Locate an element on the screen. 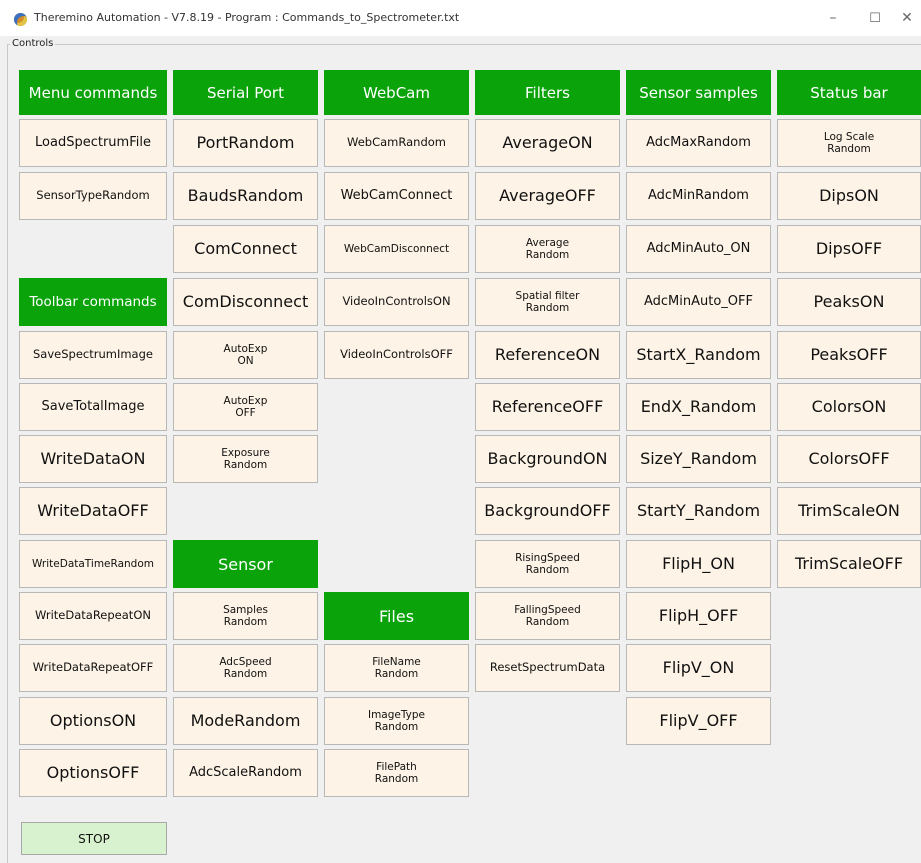 The height and width of the screenshot is (863, 921). sizey-random-button: SizeY_Random is located at coordinates (698, 459).